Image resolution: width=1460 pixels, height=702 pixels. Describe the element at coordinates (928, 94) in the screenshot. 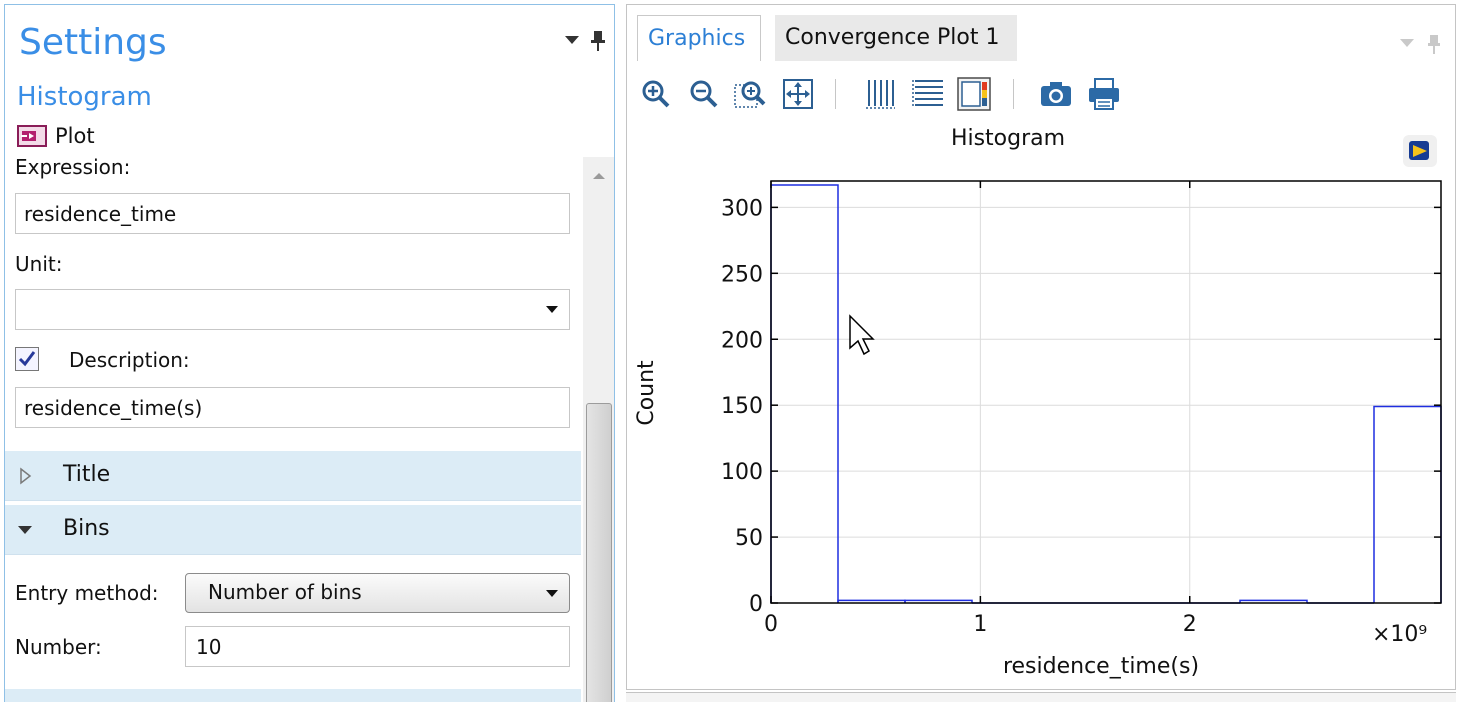

I see `y-grid-icon` at that location.